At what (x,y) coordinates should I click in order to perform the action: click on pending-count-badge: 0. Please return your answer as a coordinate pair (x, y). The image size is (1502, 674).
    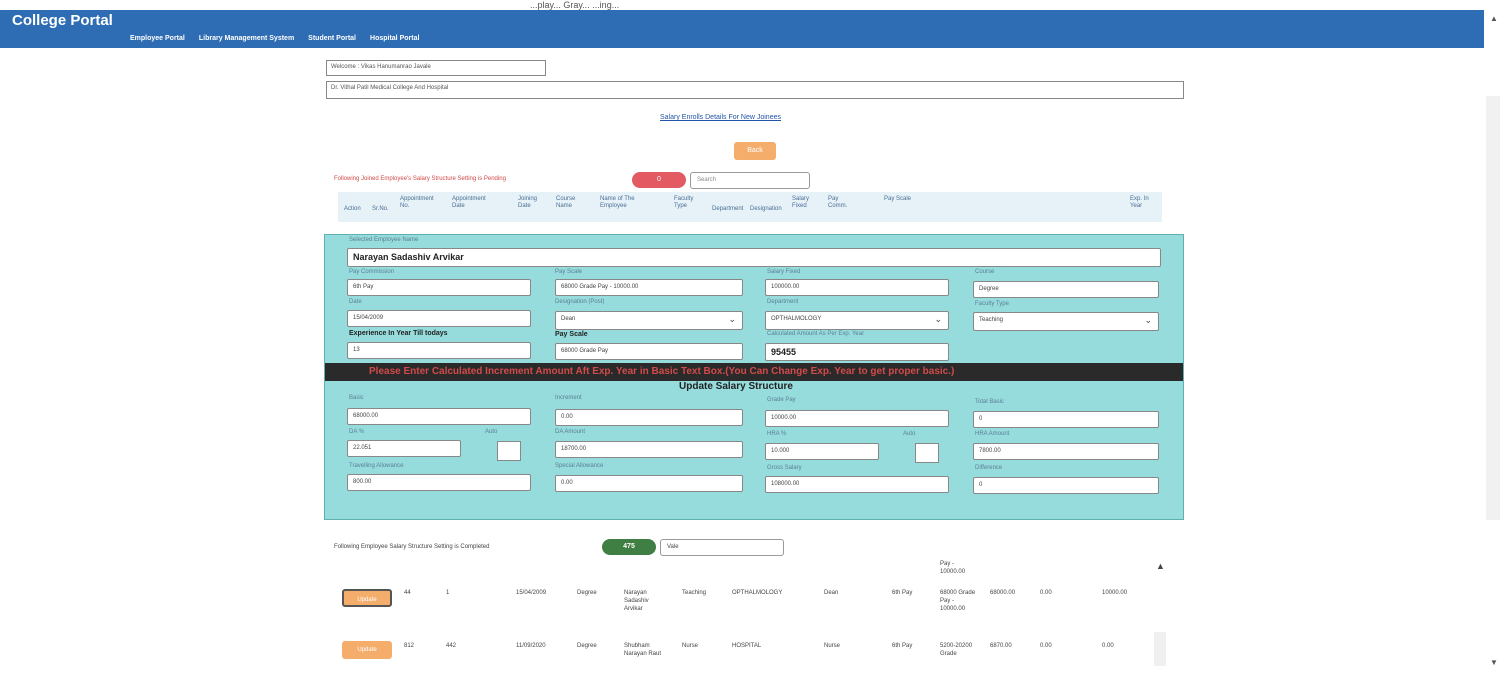
    Looking at the image, I should click on (659, 180).